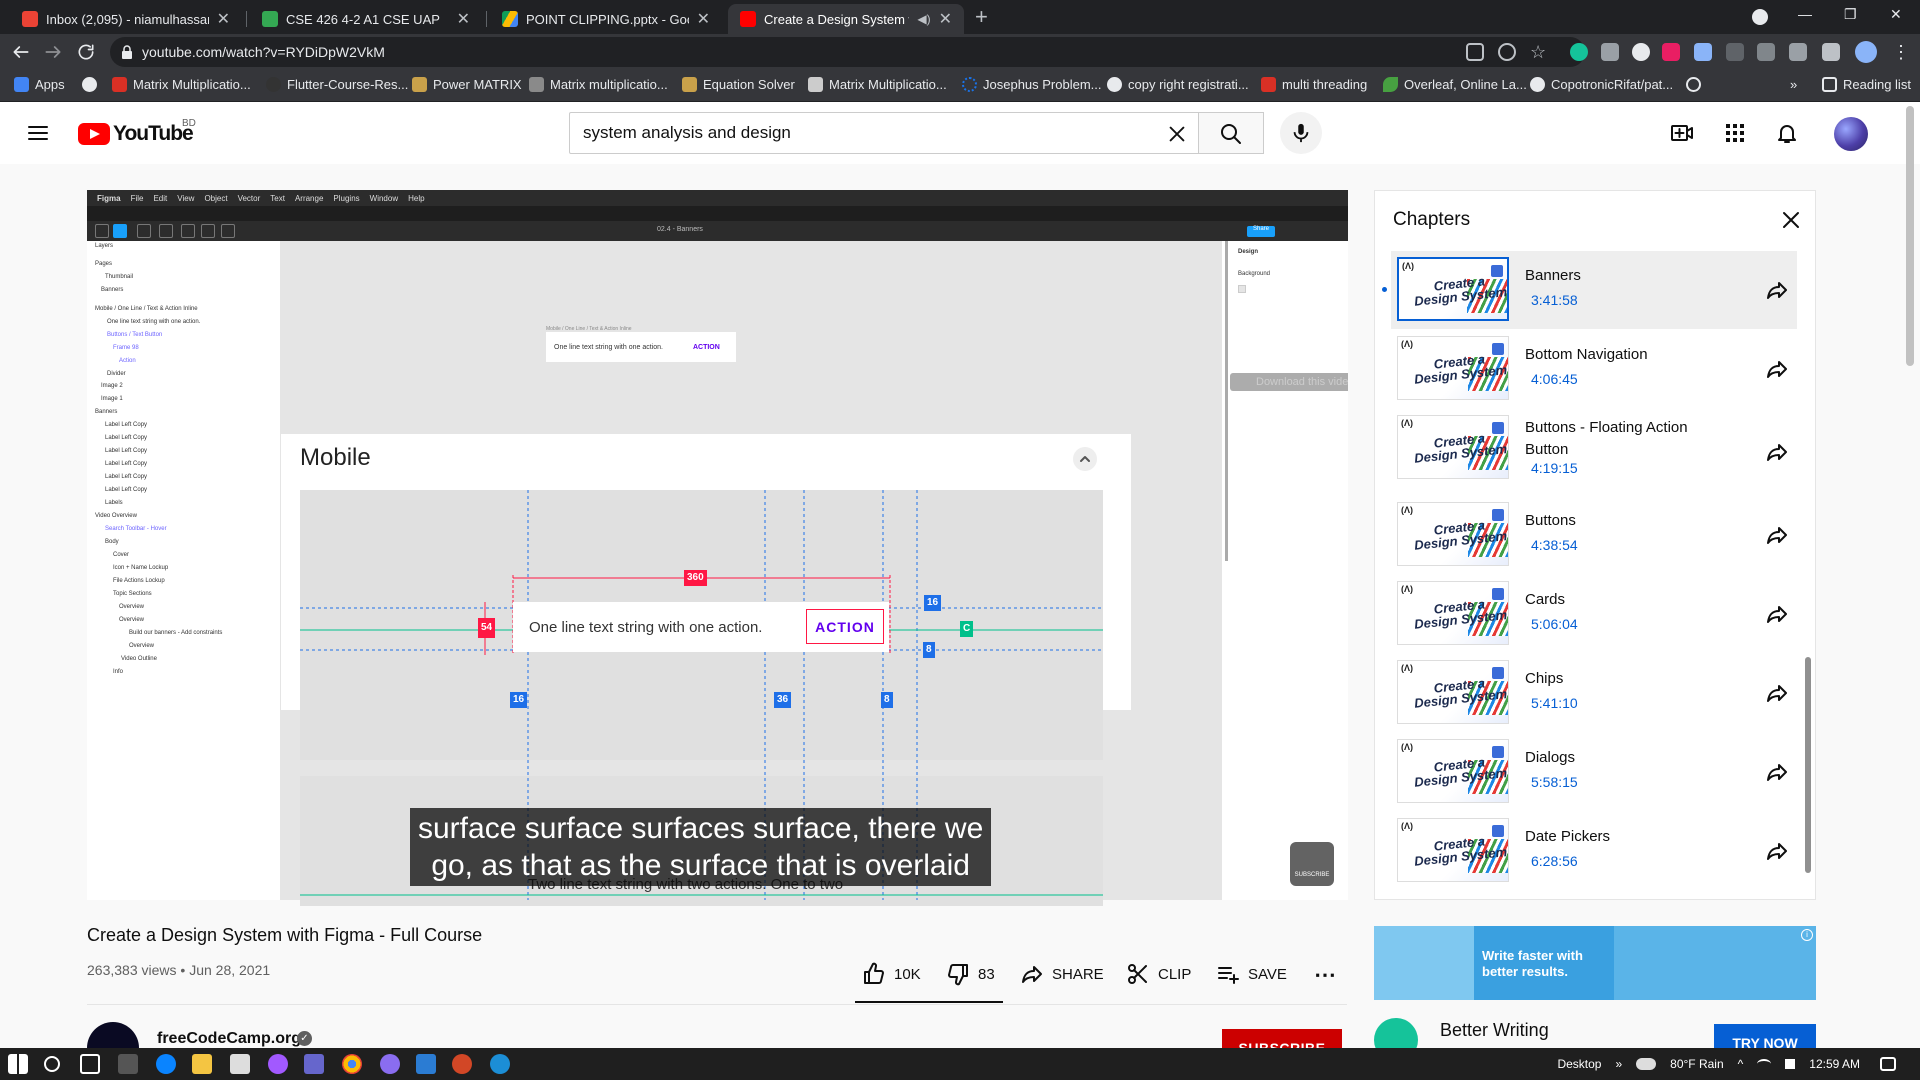 The height and width of the screenshot is (1080, 1920). Describe the element at coordinates (606, 19) in the screenshot. I see `tab-google-drive: POINT CLIPPING.pptx - Google D ✕` at that location.